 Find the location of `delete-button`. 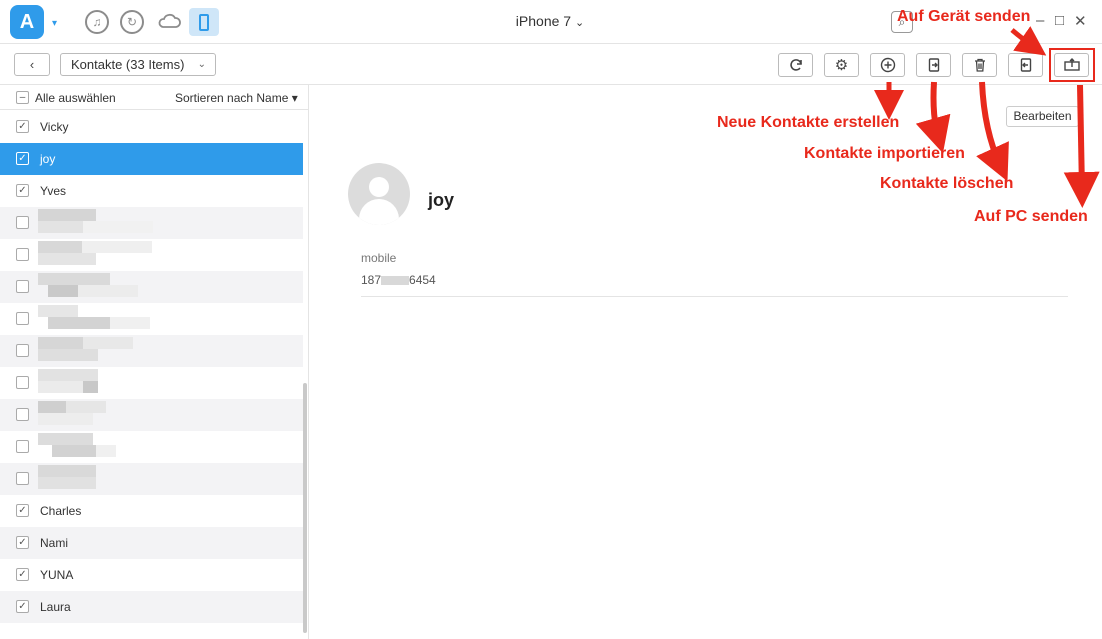

delete-button is located at coordinates (979, 65).